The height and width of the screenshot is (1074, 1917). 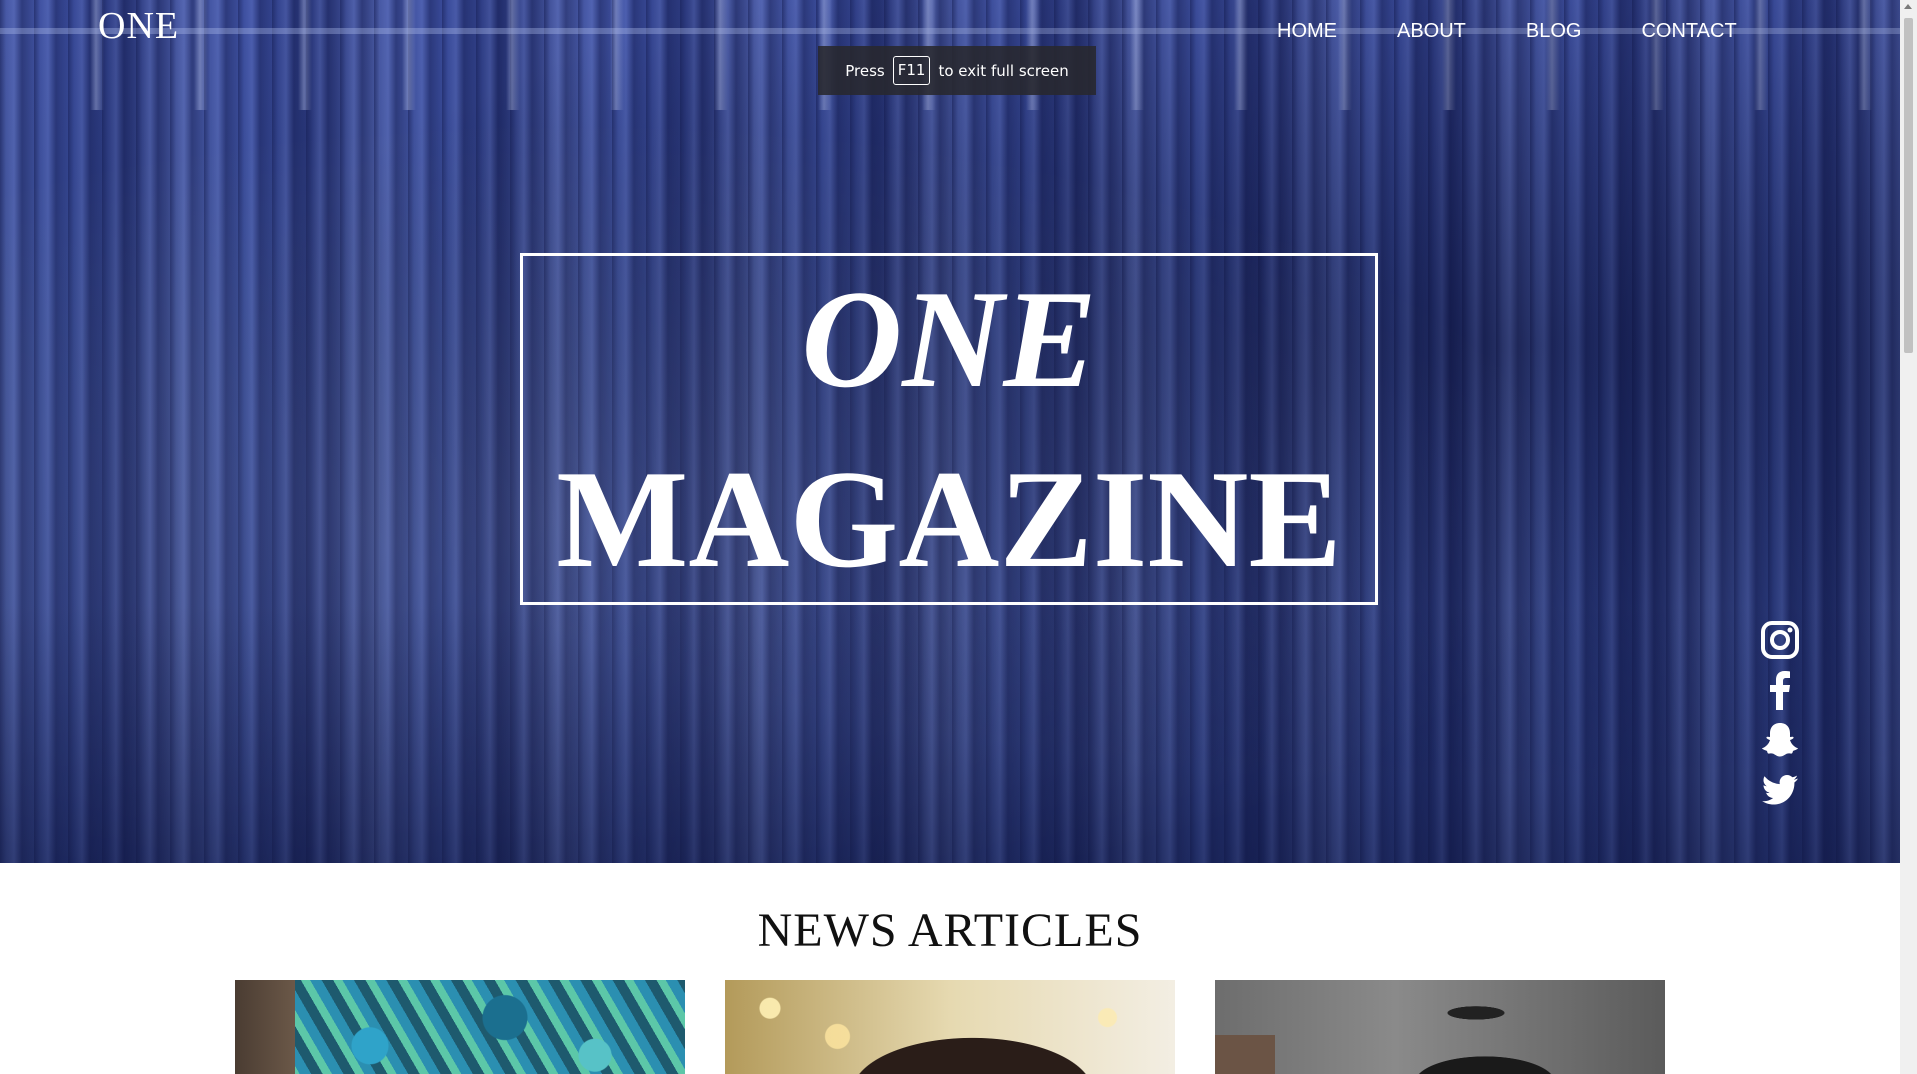 What do you see at coordinates (1307, 31) in the screenshot?
I see `nav-home: HOME` at bounding box center [1307, 31].